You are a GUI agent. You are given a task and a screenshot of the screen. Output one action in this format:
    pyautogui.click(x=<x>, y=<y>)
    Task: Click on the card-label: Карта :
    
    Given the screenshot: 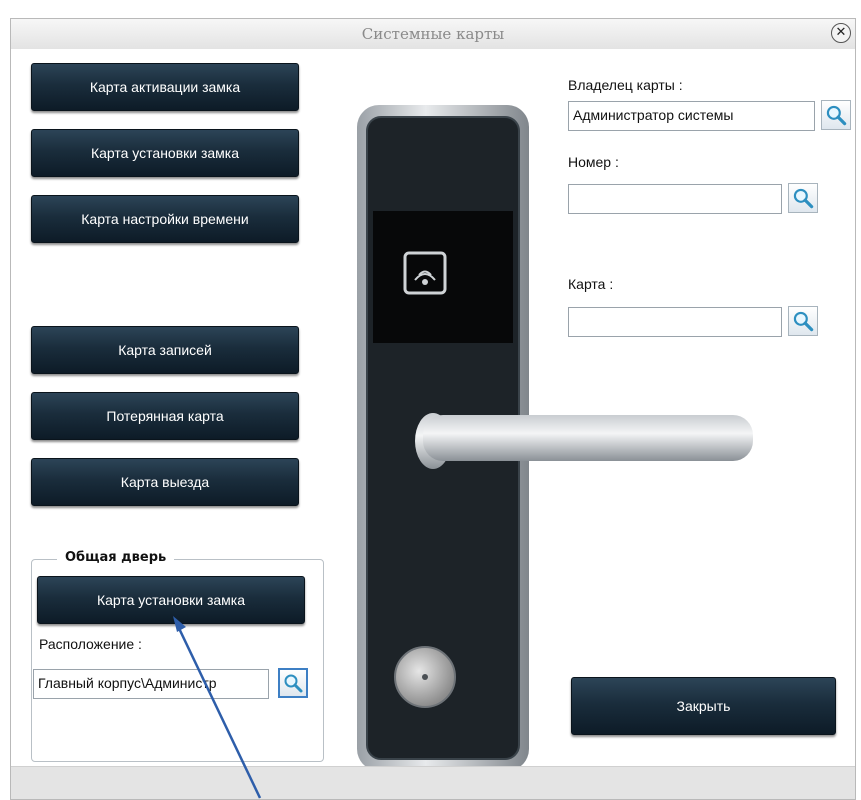 What is the action you would take?
    pyautogui.click(x=591, y=284)
    